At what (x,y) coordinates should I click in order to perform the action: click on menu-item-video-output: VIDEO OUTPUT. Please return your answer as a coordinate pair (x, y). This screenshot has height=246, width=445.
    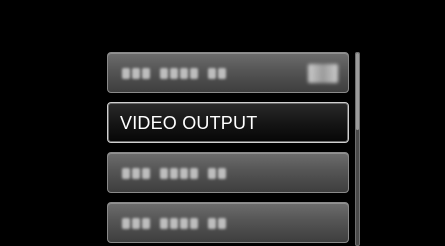
    Looking at the image, I should click on (228, 122).